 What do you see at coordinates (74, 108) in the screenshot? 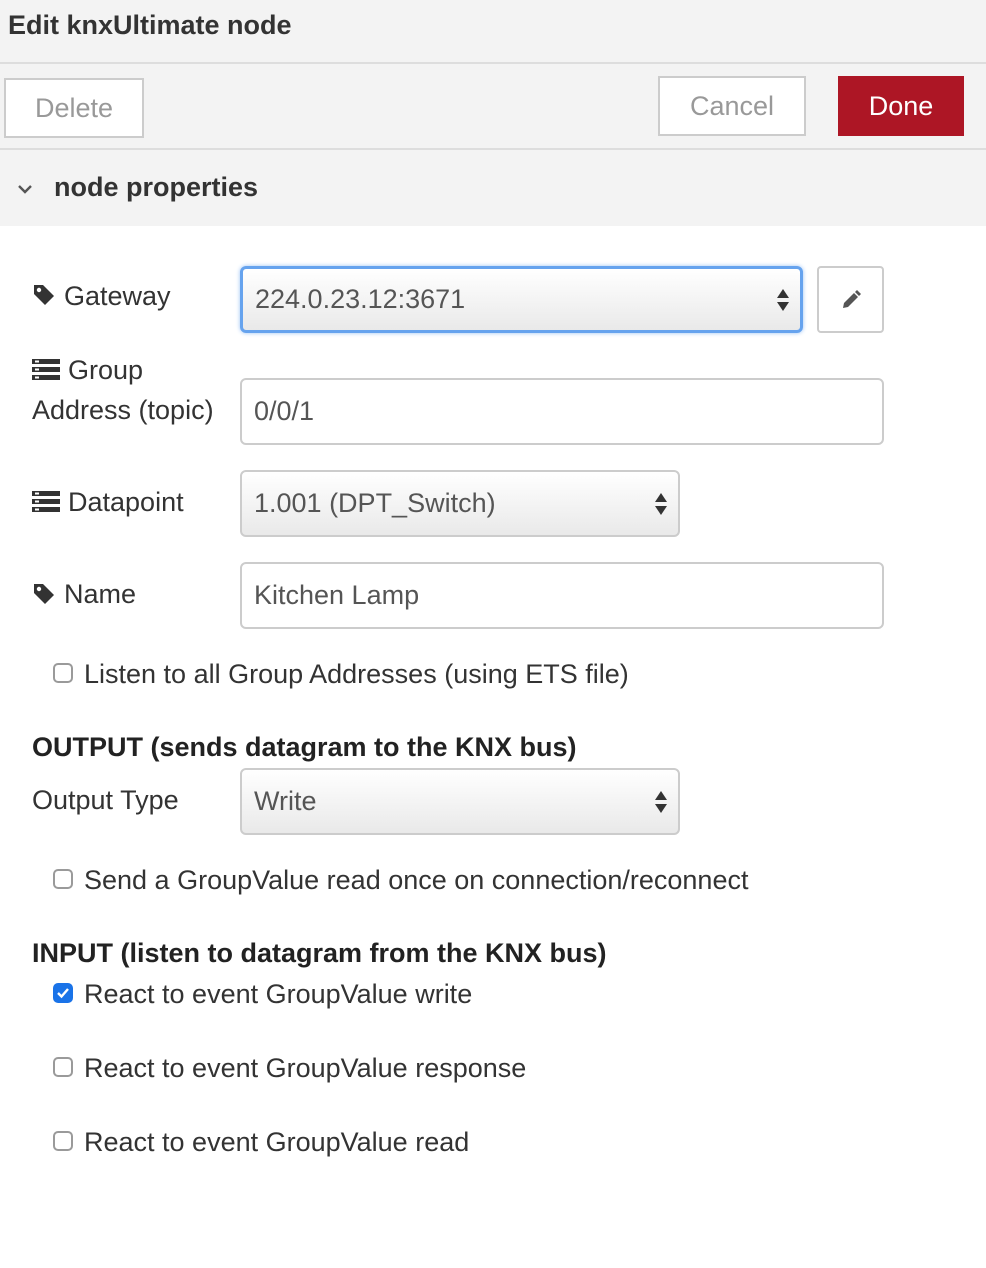
I see `delete-button: Delete` at bounding box center [74, 108].